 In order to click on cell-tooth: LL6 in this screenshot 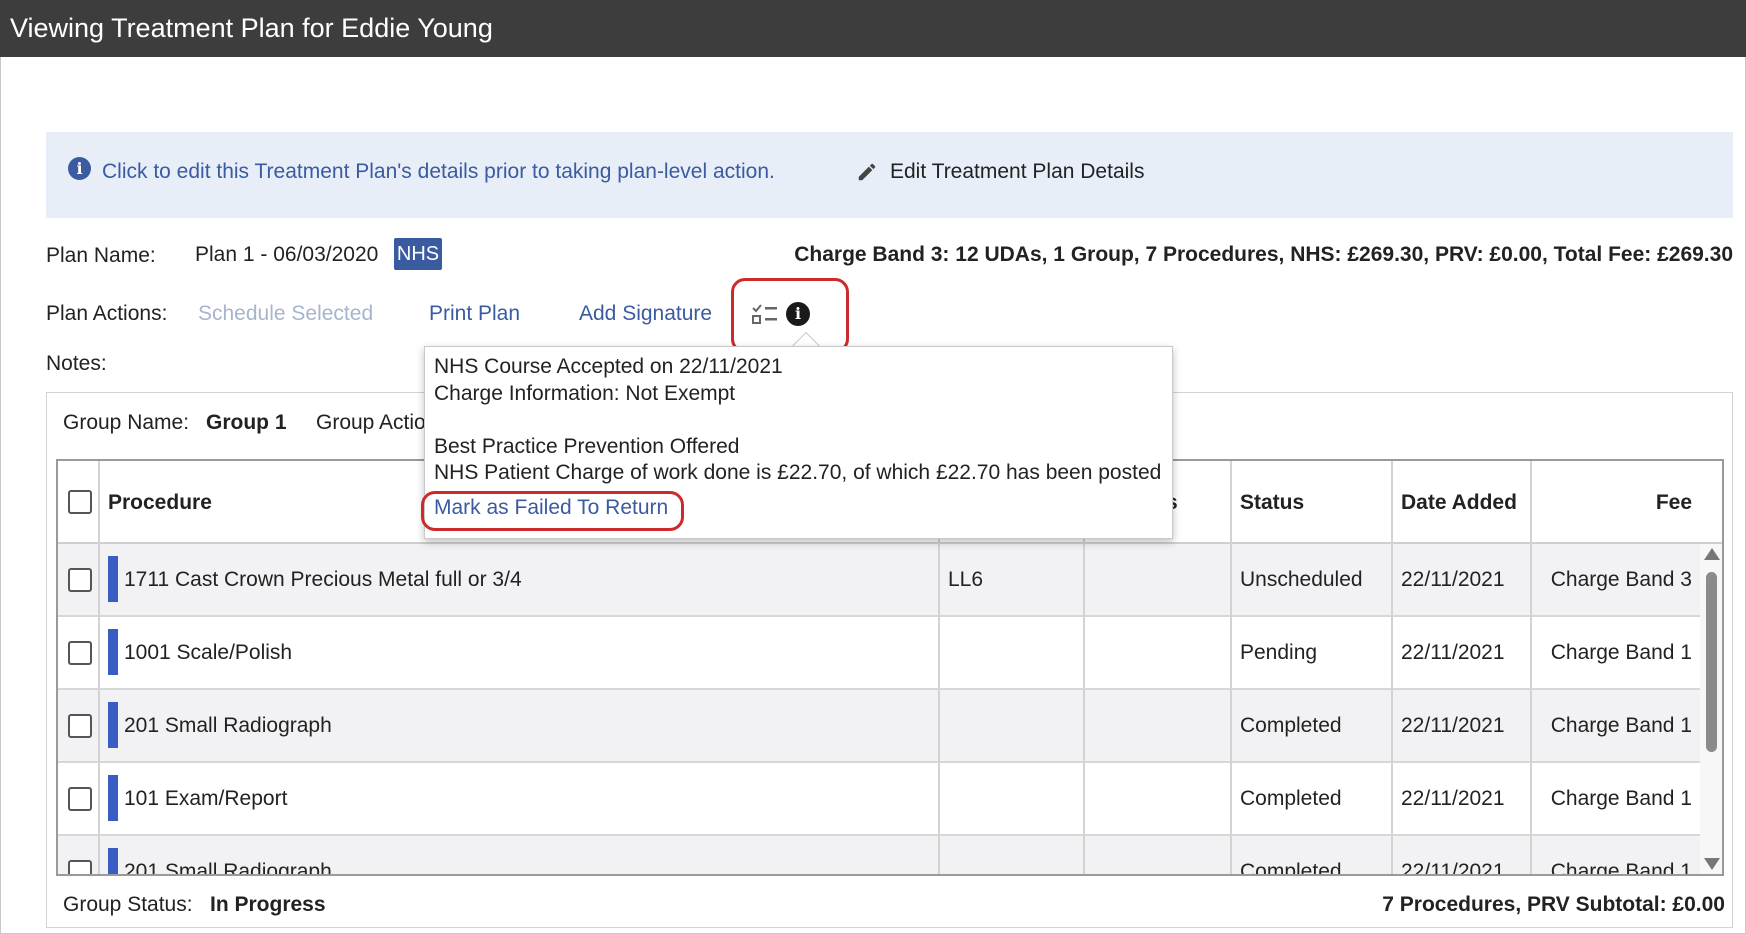, I will do `click(966, 579)`.